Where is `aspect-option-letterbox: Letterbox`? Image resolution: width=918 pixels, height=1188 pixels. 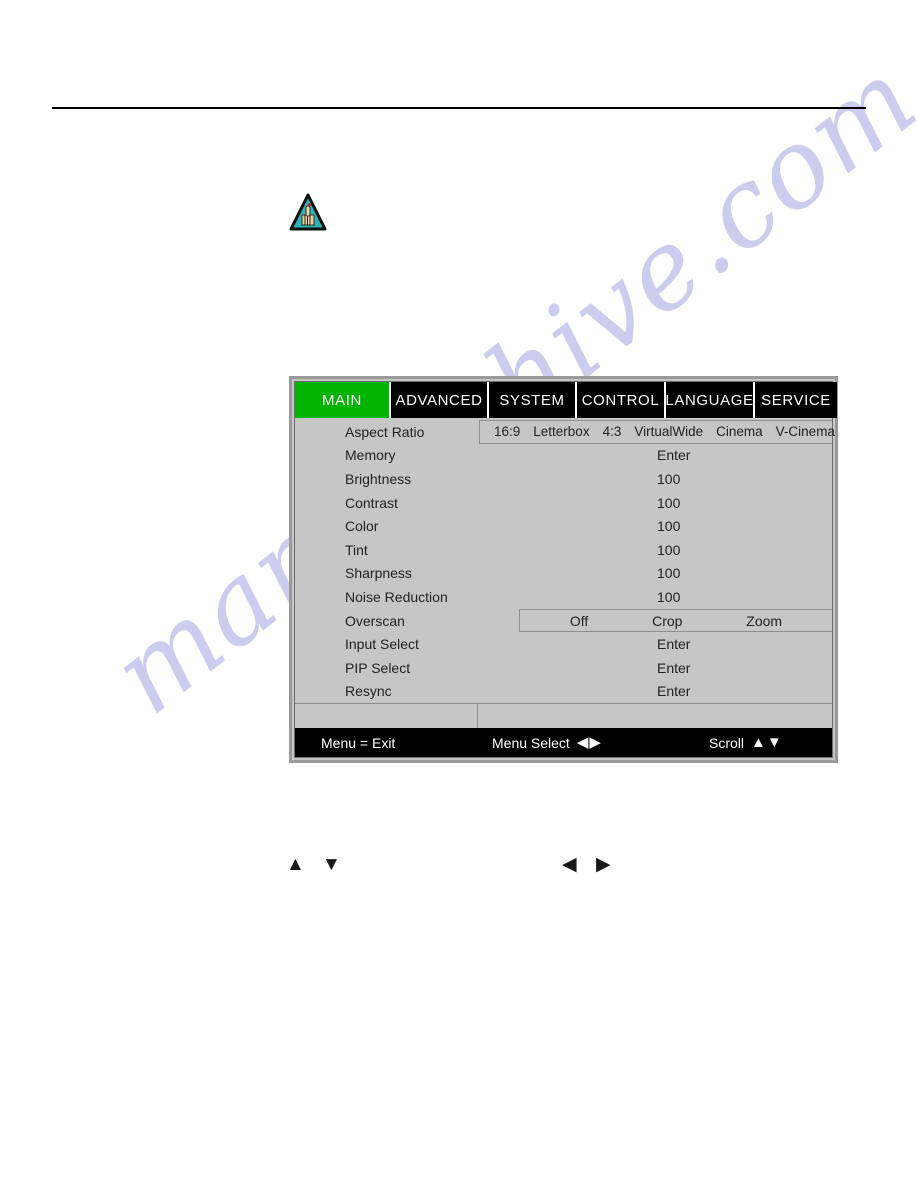 aspect-option-letterbox: Letterbox is located at coordinates (561, 431).